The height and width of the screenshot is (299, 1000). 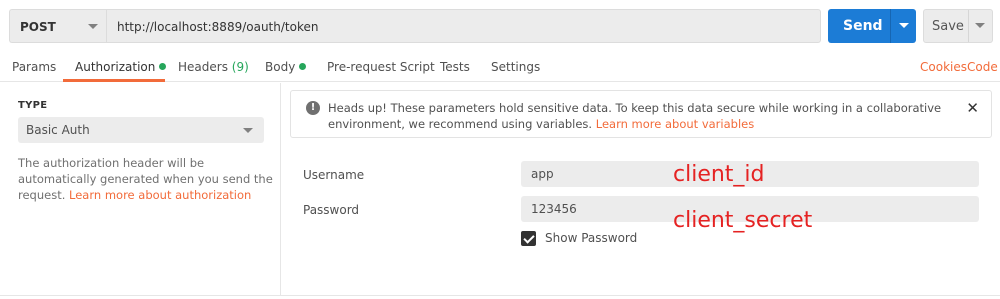 What do you see at coordinates (57, 26) in the screenshot?
I see `method-select: POST` at bounding box center [57, 26].